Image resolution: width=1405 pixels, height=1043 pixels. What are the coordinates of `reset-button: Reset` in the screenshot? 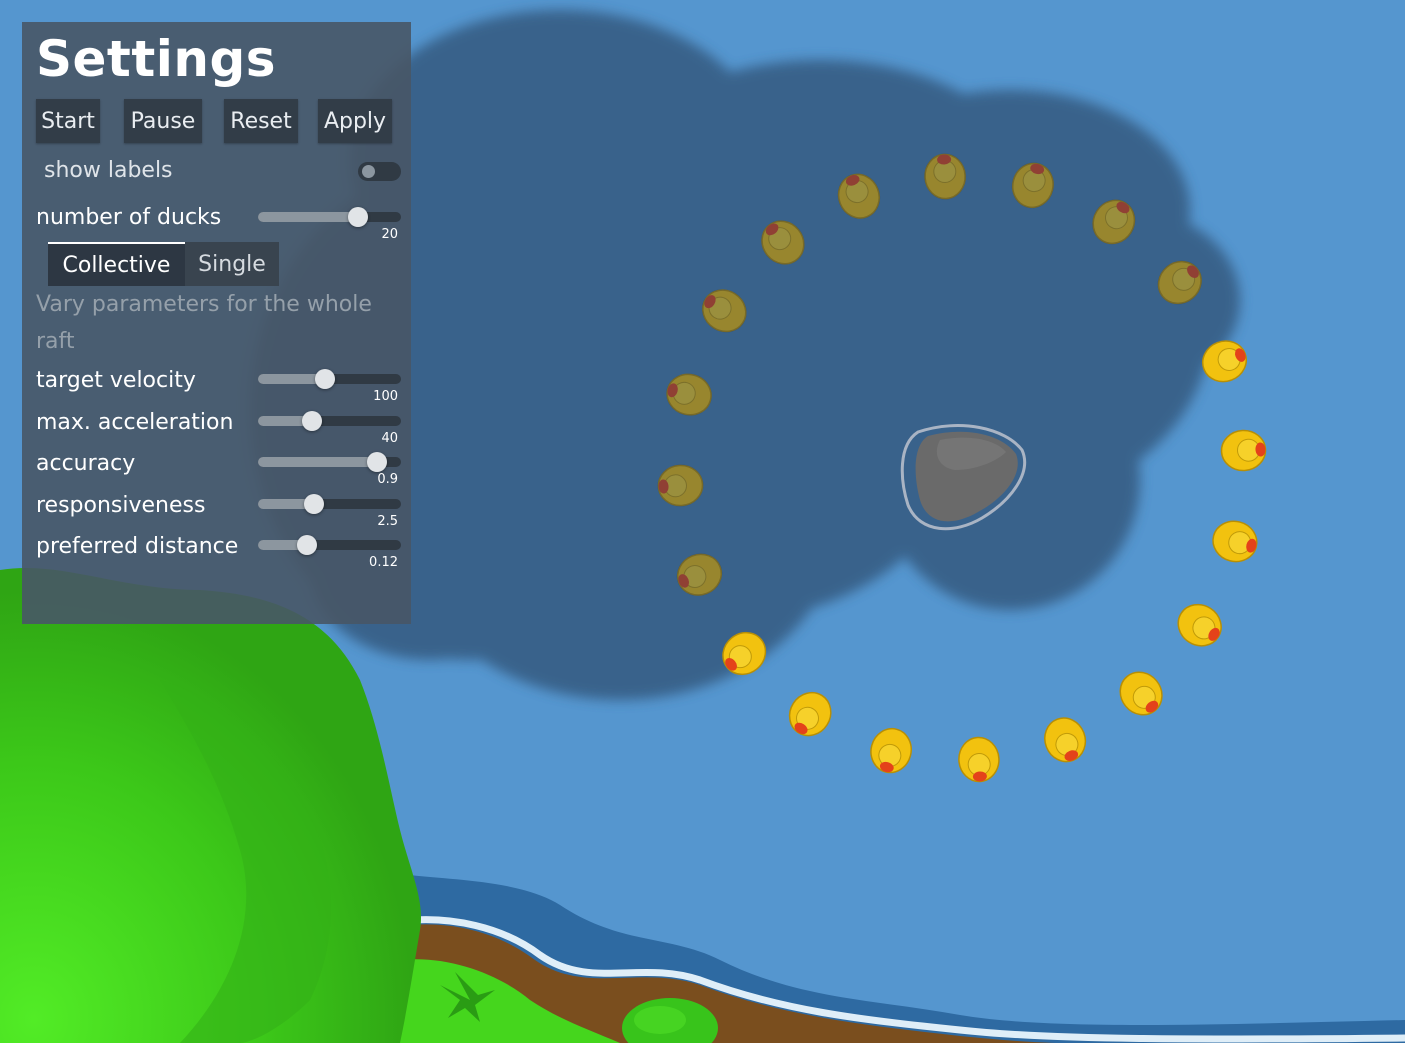 It's located at (261, 121).